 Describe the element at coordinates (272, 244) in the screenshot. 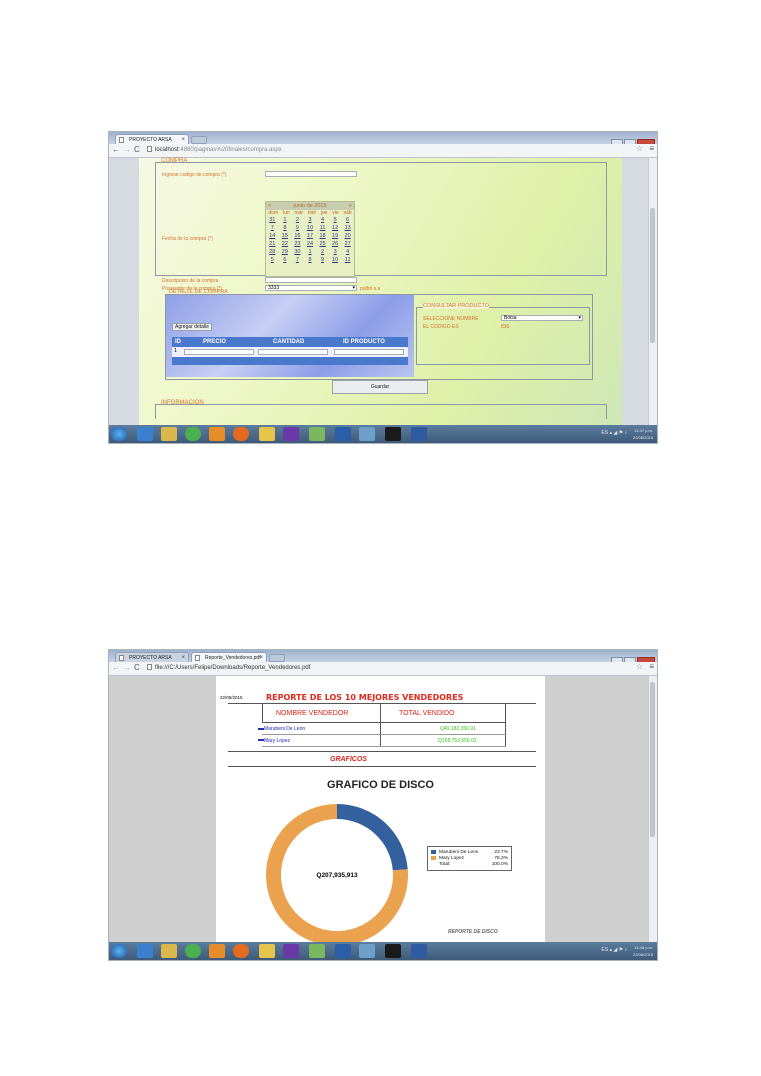

I see `calendar-day: 21` at that location.